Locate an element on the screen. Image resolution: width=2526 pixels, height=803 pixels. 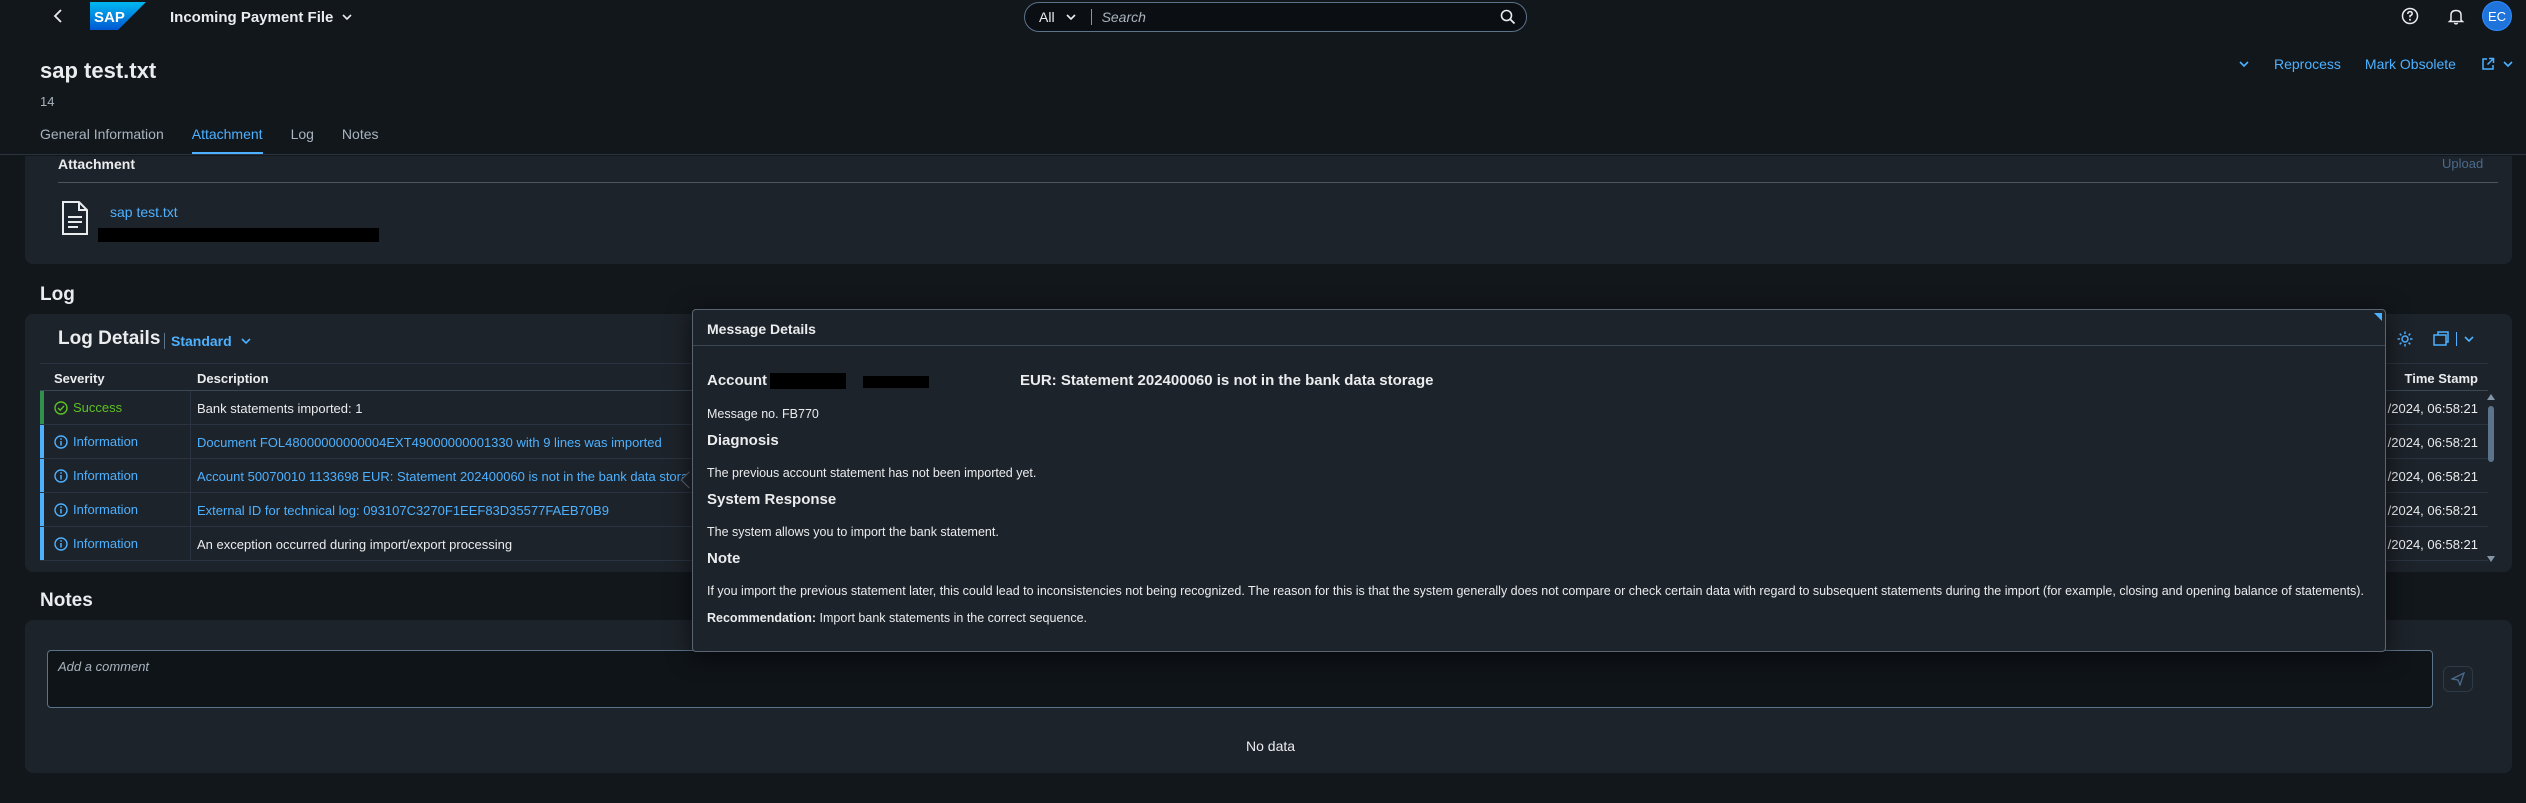
message-number: Message no. FB770 is located at coordinates (763, 414).